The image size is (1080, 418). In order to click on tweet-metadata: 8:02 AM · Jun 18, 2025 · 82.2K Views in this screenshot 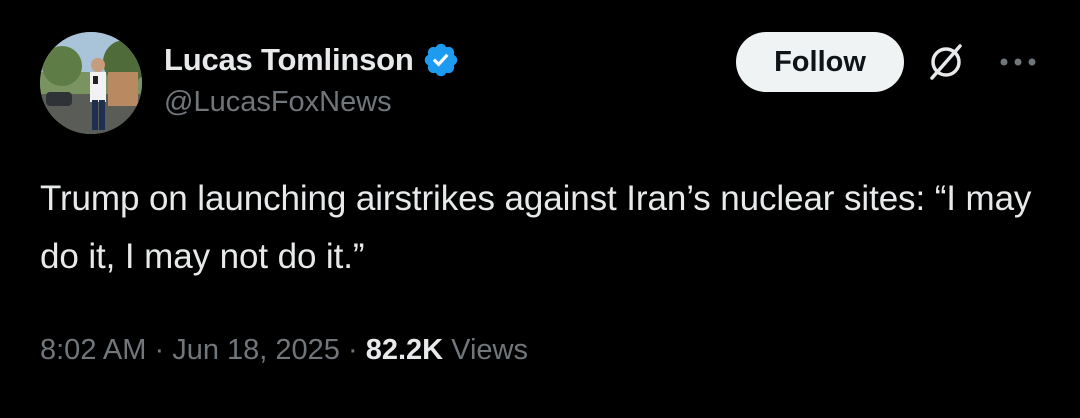, I will do `click(284, 350)`.